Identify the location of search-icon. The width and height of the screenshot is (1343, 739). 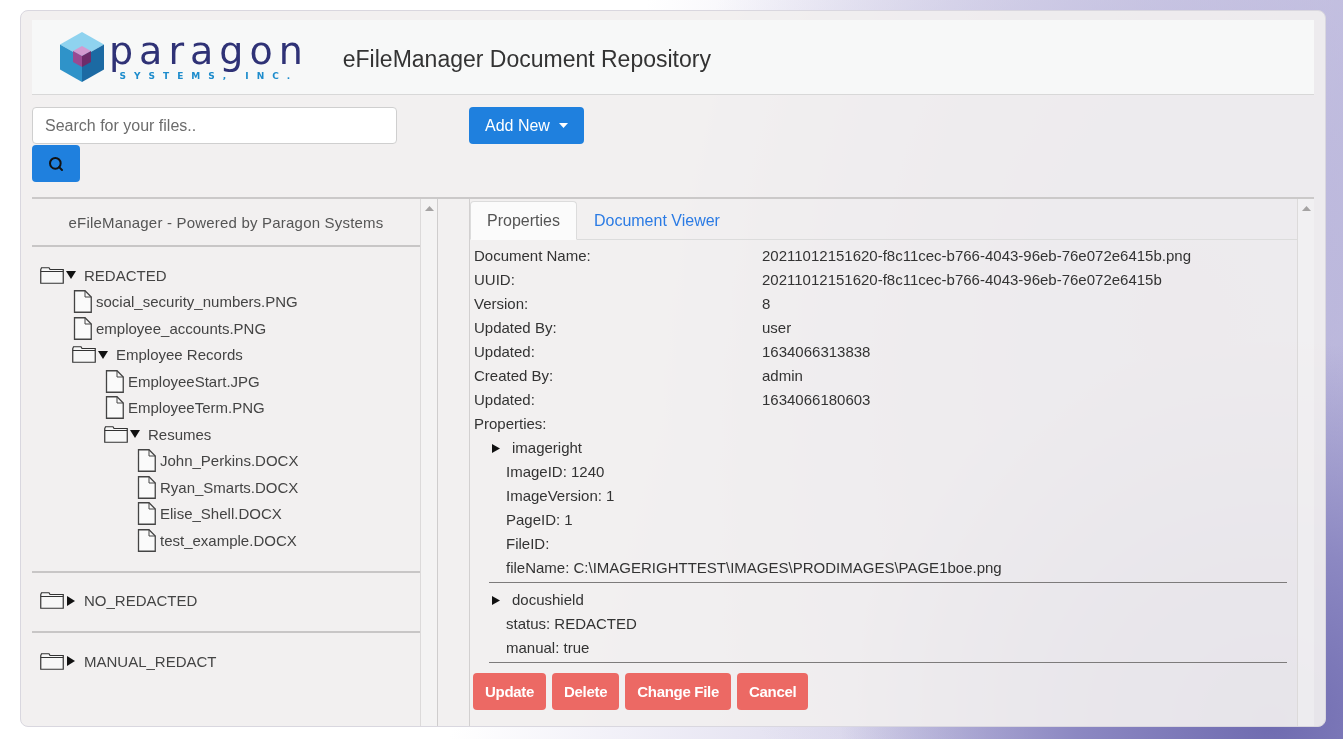
(56, 163).